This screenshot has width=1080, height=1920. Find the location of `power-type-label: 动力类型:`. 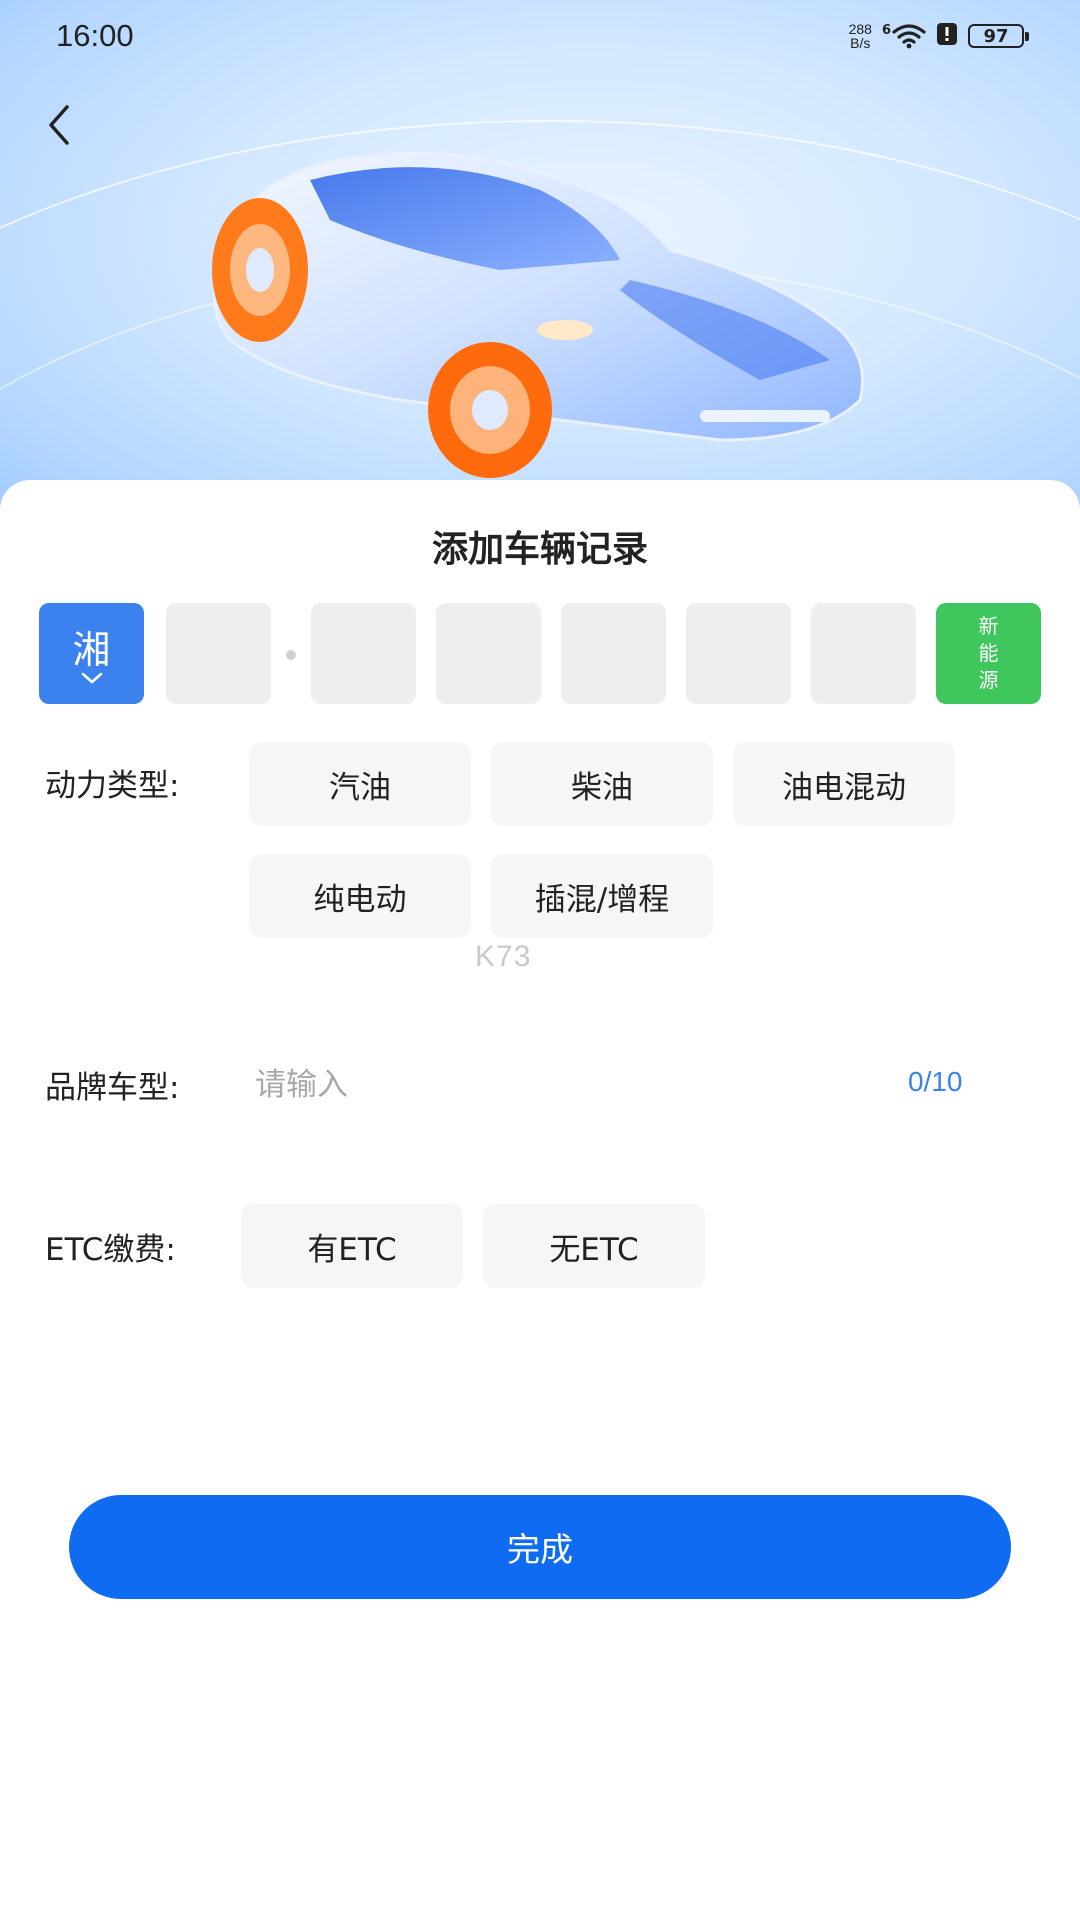

power-type-label: 动力类型: is located at coordinates (112, 786).